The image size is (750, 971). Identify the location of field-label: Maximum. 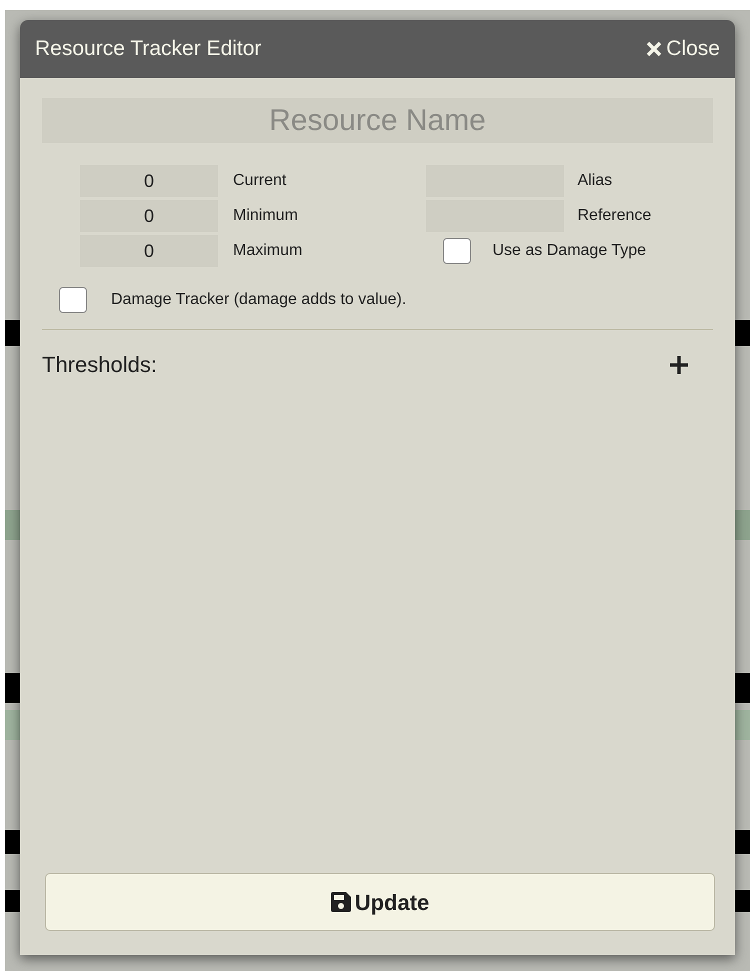
(267, 251).